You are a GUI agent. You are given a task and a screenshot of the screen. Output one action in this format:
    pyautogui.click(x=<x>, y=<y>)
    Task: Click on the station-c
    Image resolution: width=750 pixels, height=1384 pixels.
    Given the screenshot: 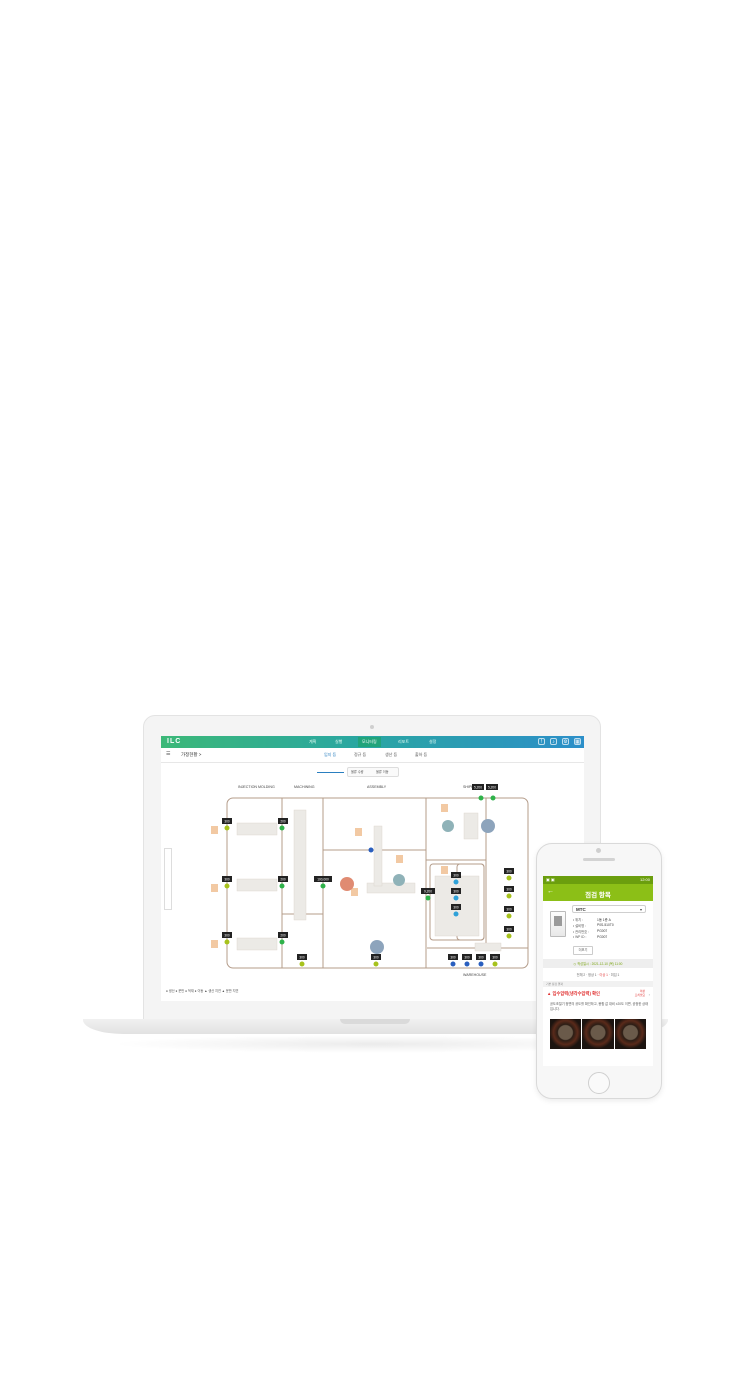 What is the action you would take?
    pyautogui.click(x=488, y=826)
    